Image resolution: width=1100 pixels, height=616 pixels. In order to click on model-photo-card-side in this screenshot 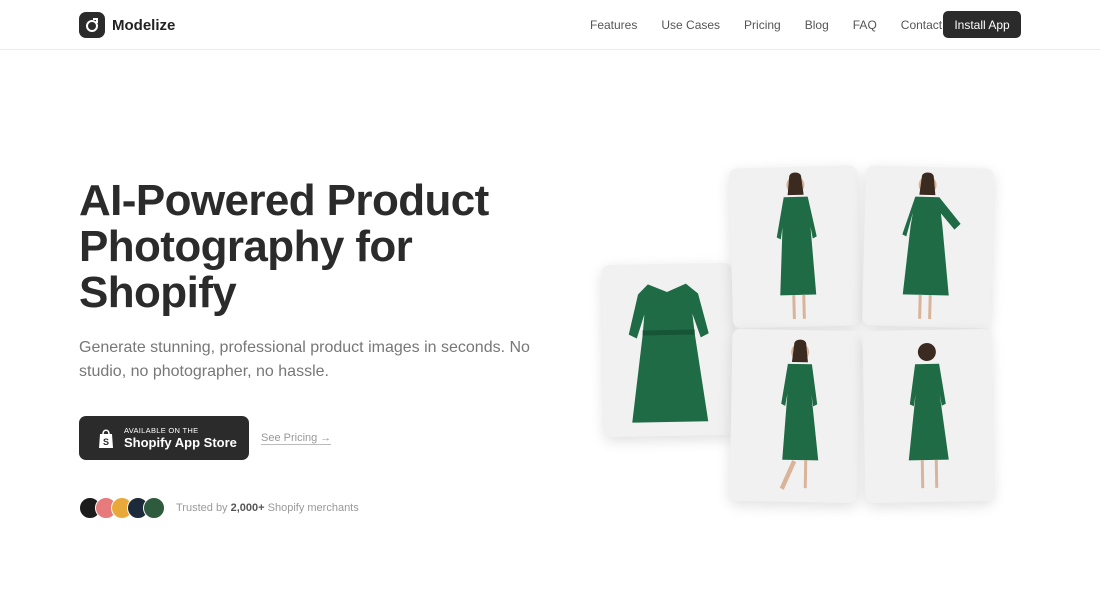, I will do `click(795, 416)`.